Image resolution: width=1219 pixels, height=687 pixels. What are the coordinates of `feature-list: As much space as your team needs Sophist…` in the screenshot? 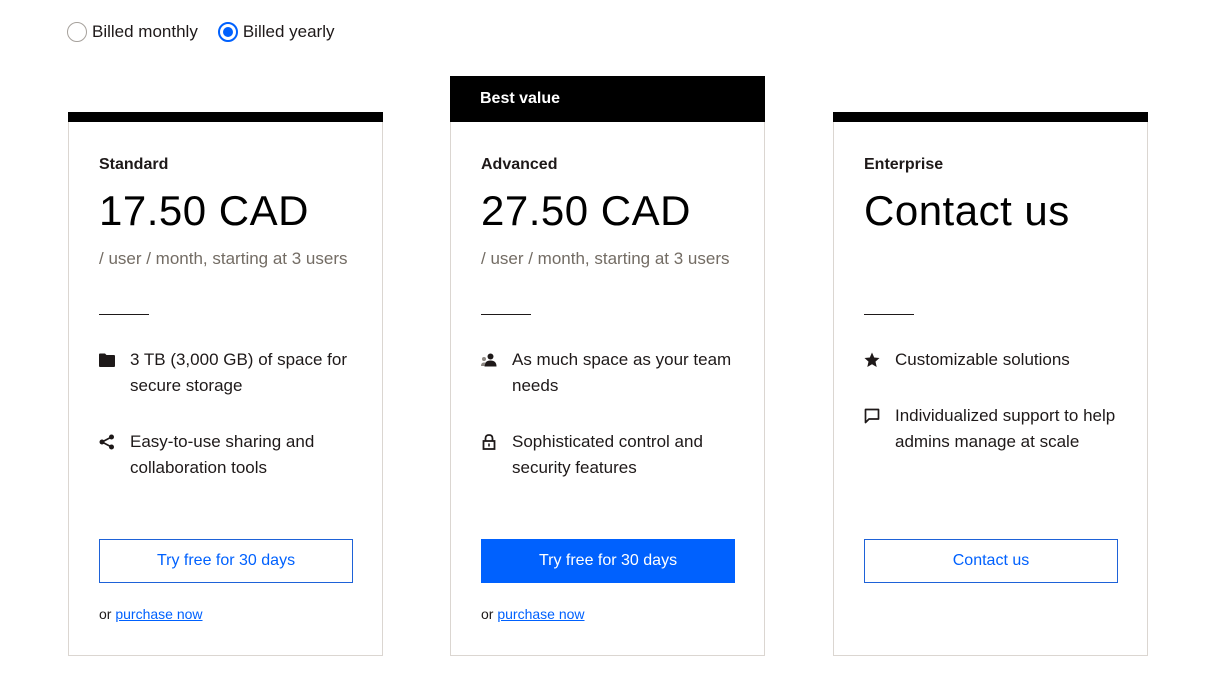 It's located at (608, 414).